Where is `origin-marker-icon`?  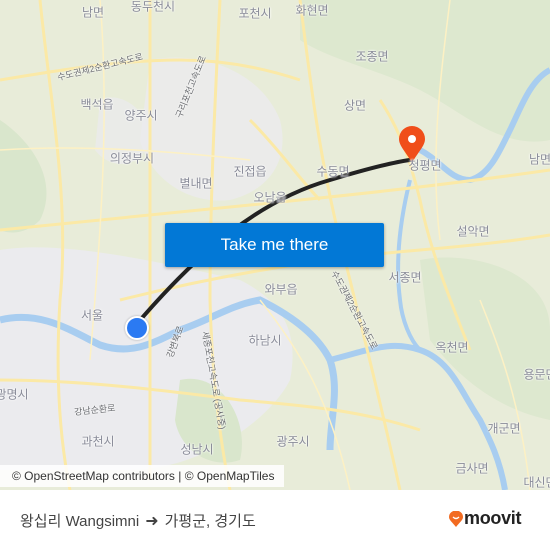
origin-marker-icon is located at coordinates (137, 328).